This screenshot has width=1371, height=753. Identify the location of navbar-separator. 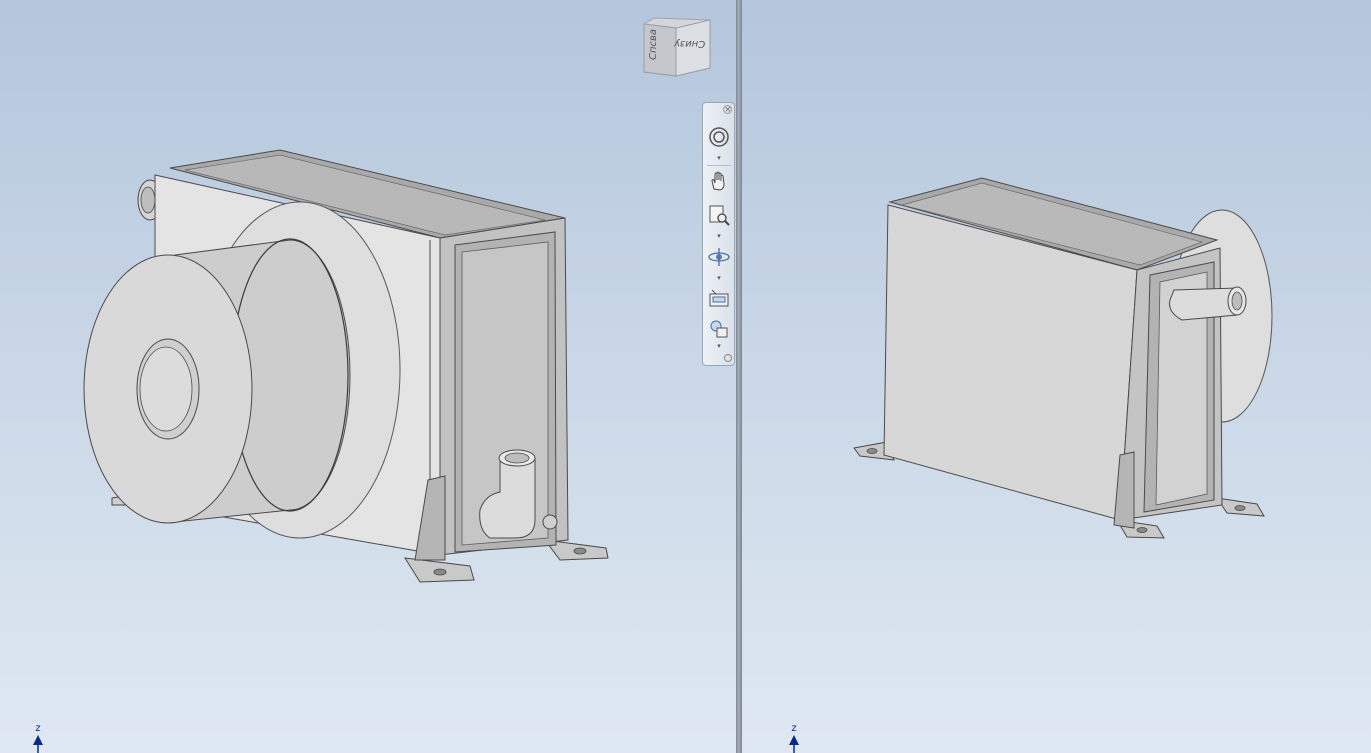
(719, 165).